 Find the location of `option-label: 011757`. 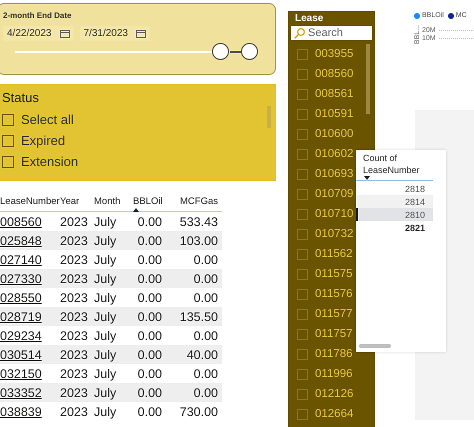

option-label: 011757 is located at coordinates (334, 334).